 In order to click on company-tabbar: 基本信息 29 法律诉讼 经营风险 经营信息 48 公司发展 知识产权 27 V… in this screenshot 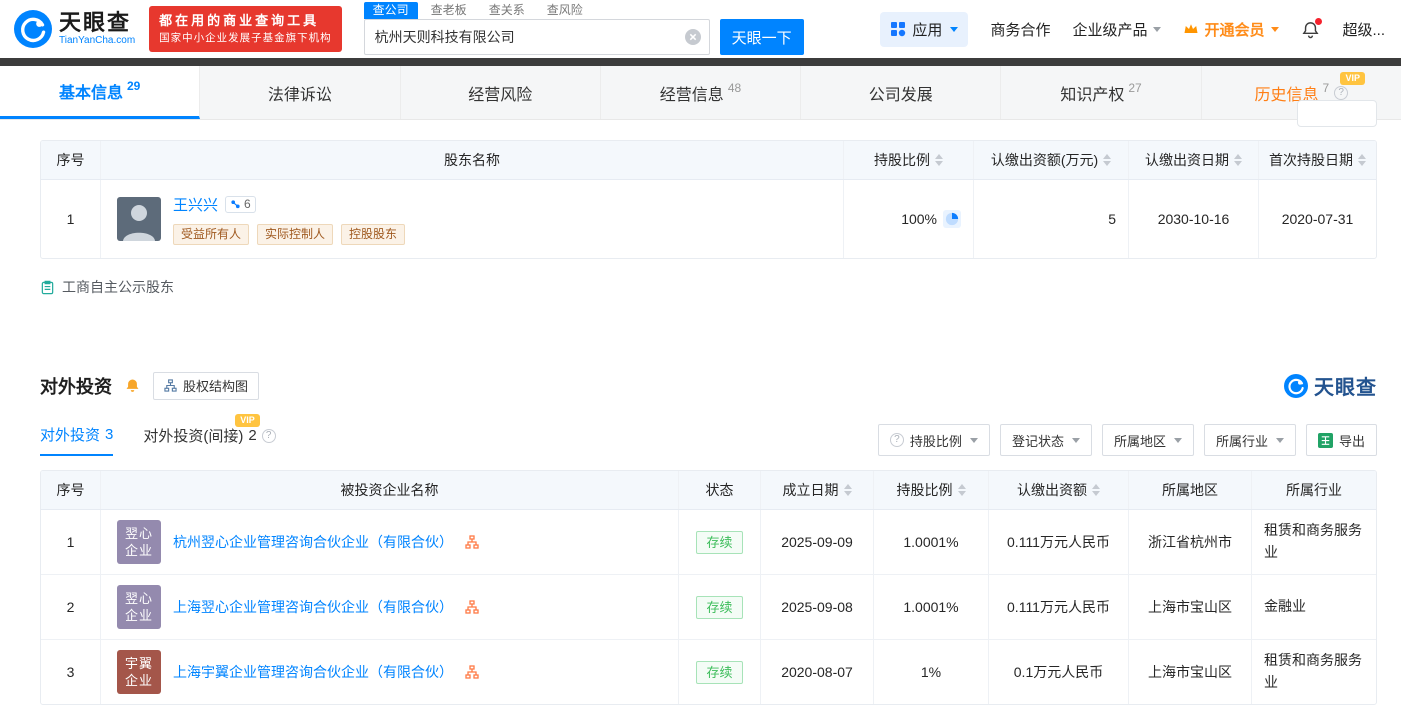, I will do `click(700, 93)`.